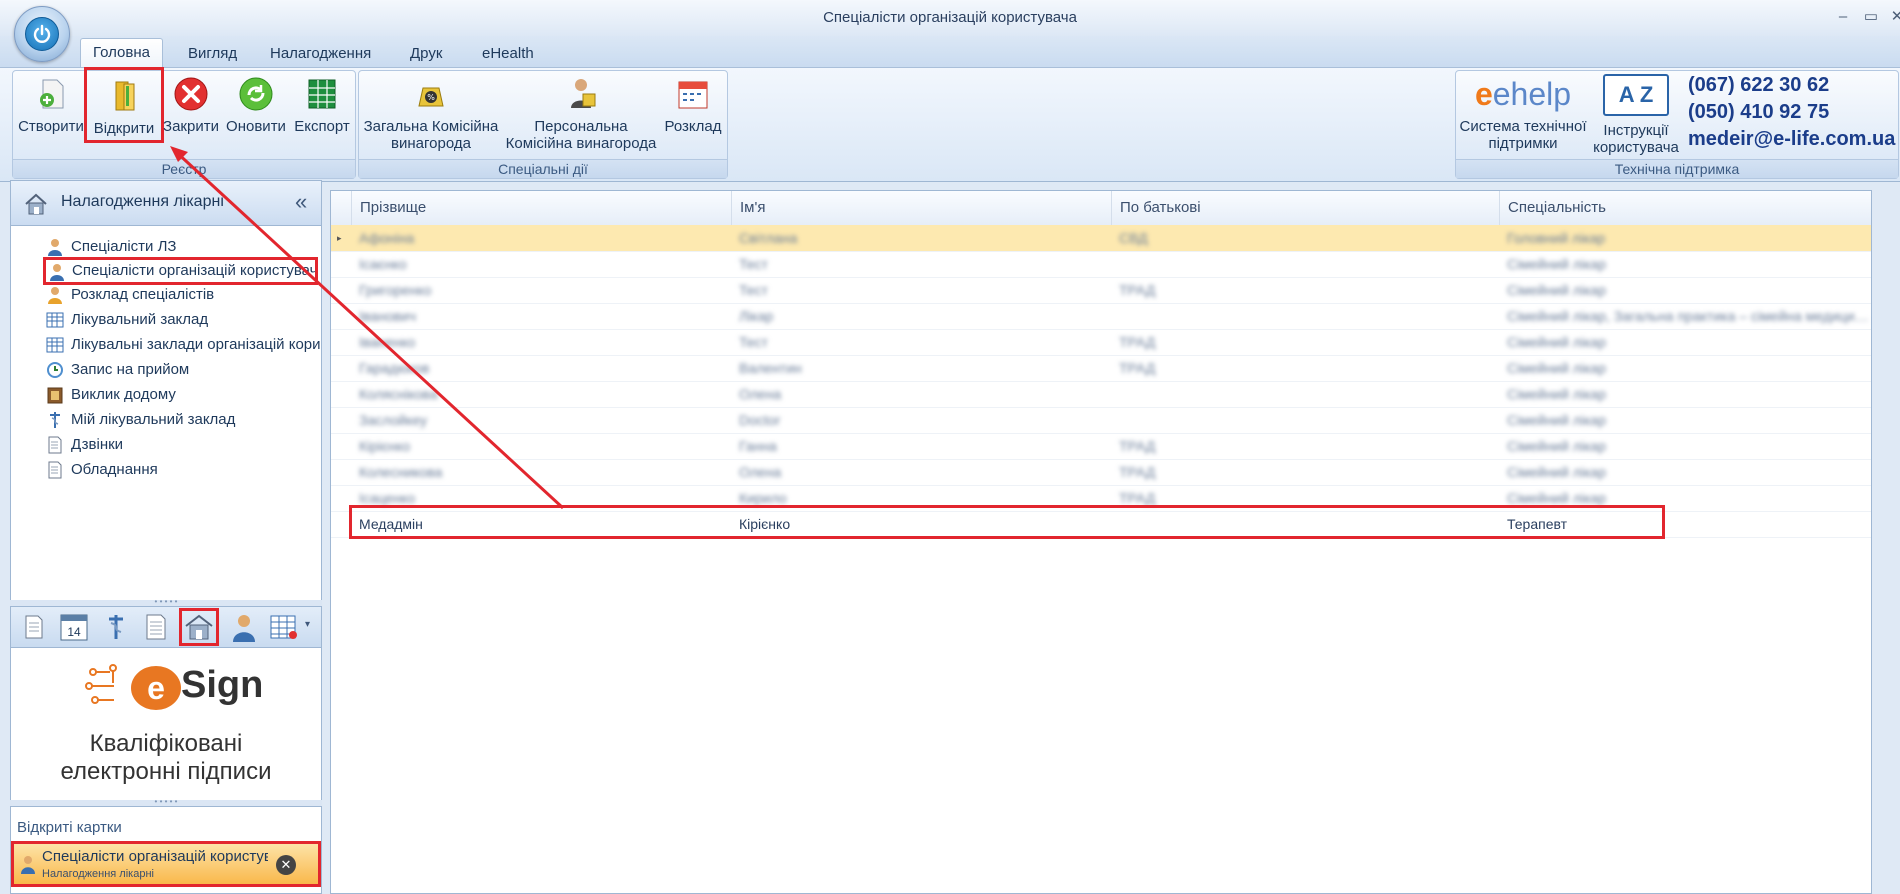 The image size is (1900, 894). Describe the element at coordinates (166, 771) in the screenshot. I see `esign-line-2: електронні підписи` at that location.